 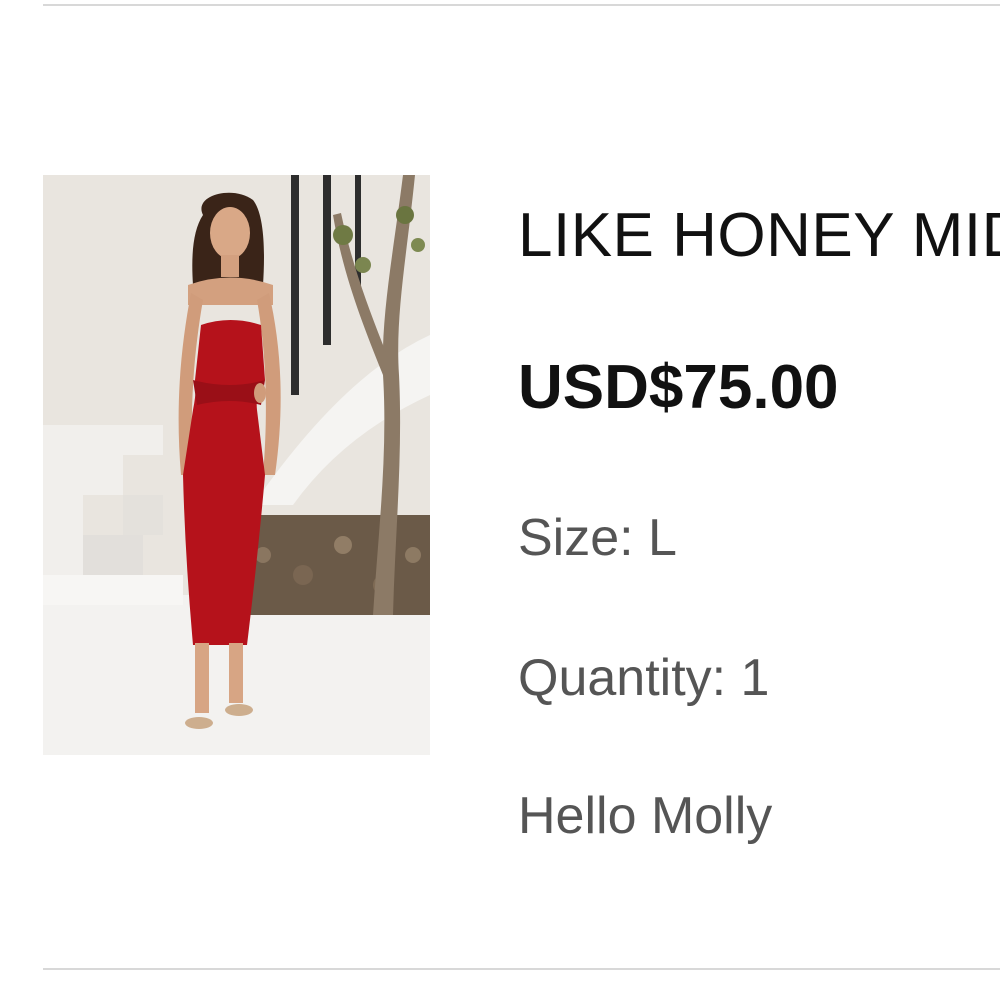 What do you see at coordinates (644, 678) in the screenshot?
I see `product-quantity: Quantity: 1` at bounding box center [644, 678].